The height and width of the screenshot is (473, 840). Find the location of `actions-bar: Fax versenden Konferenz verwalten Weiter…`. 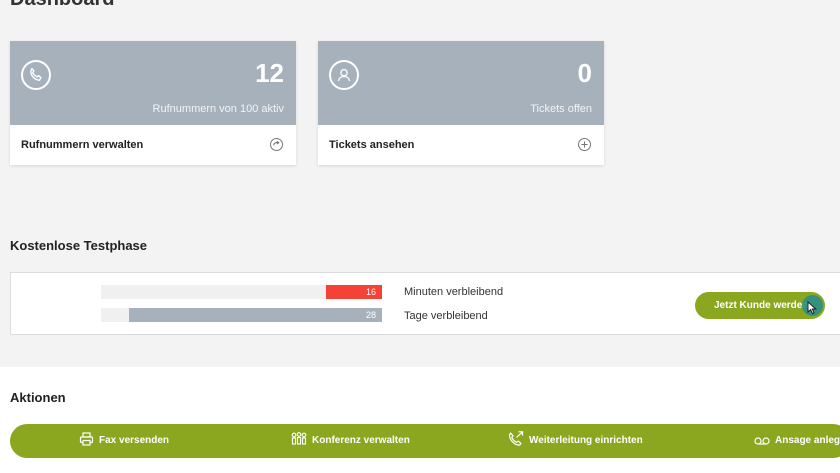

actions-bar: Fax versenden Konferenz verwalten Weiter… is located at coordinates (425, 441).